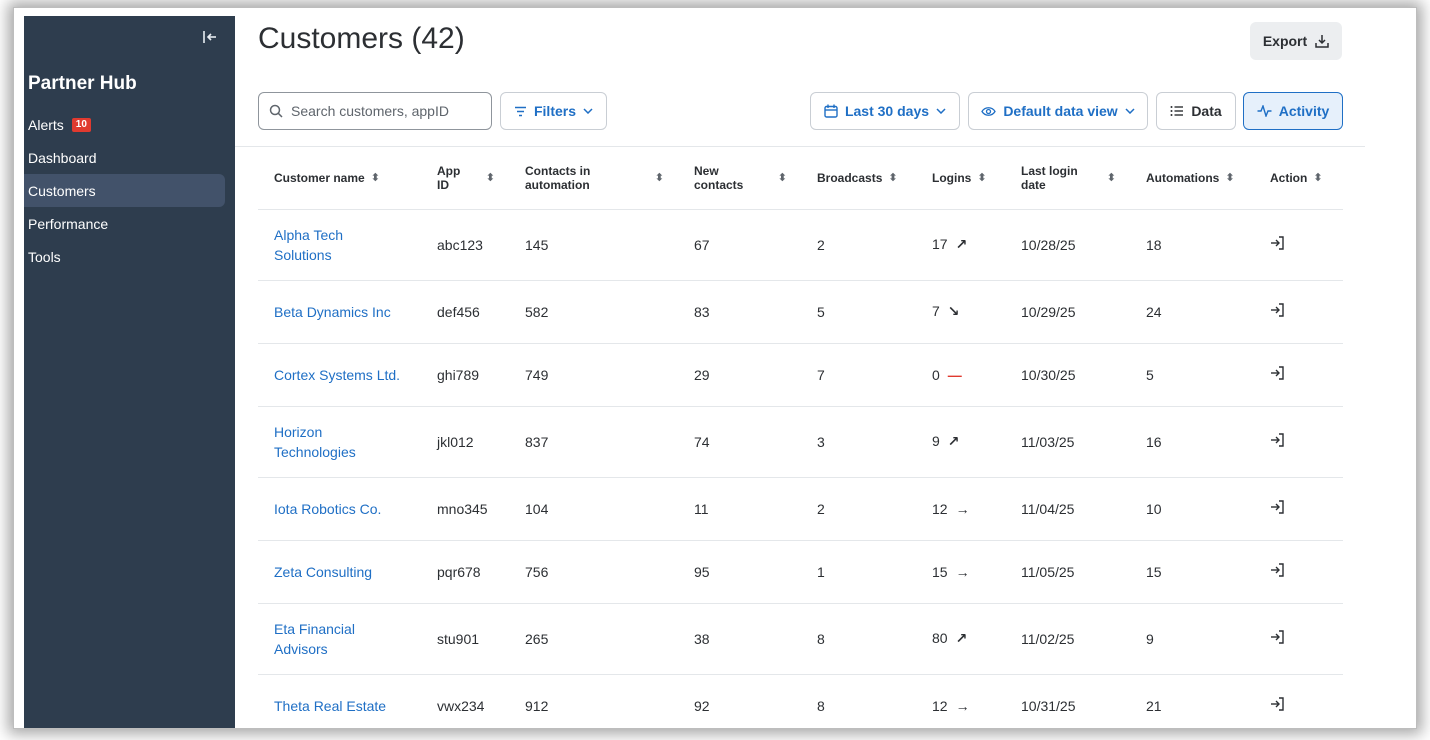 This screenshot has width=1430, height=740. Describe the element at coordinates (960, 179) in the screenshot. I see `column-header-logins: Logins ⬍` at that location.